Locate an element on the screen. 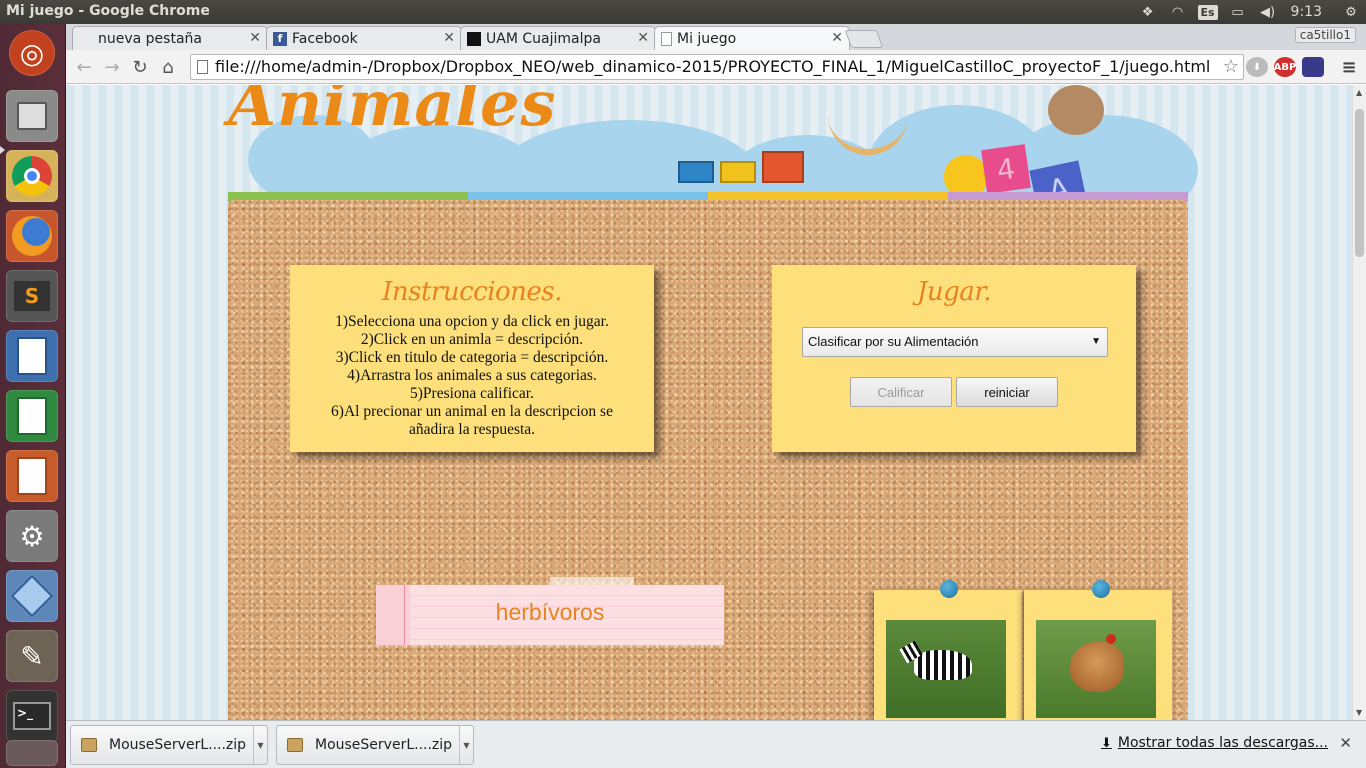 The height and width of the screenshot is (768, 1366). tab-label: UAM Cuajimalpa is located at coordinates (543, 38).